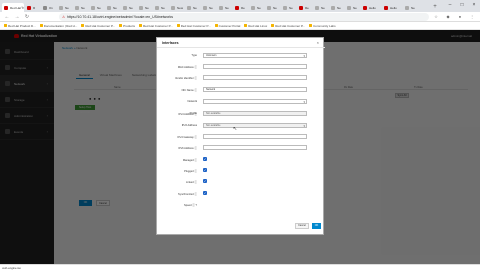  Describe the element at coordinates (205, 181) in the screenshot. I see `linked-checkbox: ✓` at that location.